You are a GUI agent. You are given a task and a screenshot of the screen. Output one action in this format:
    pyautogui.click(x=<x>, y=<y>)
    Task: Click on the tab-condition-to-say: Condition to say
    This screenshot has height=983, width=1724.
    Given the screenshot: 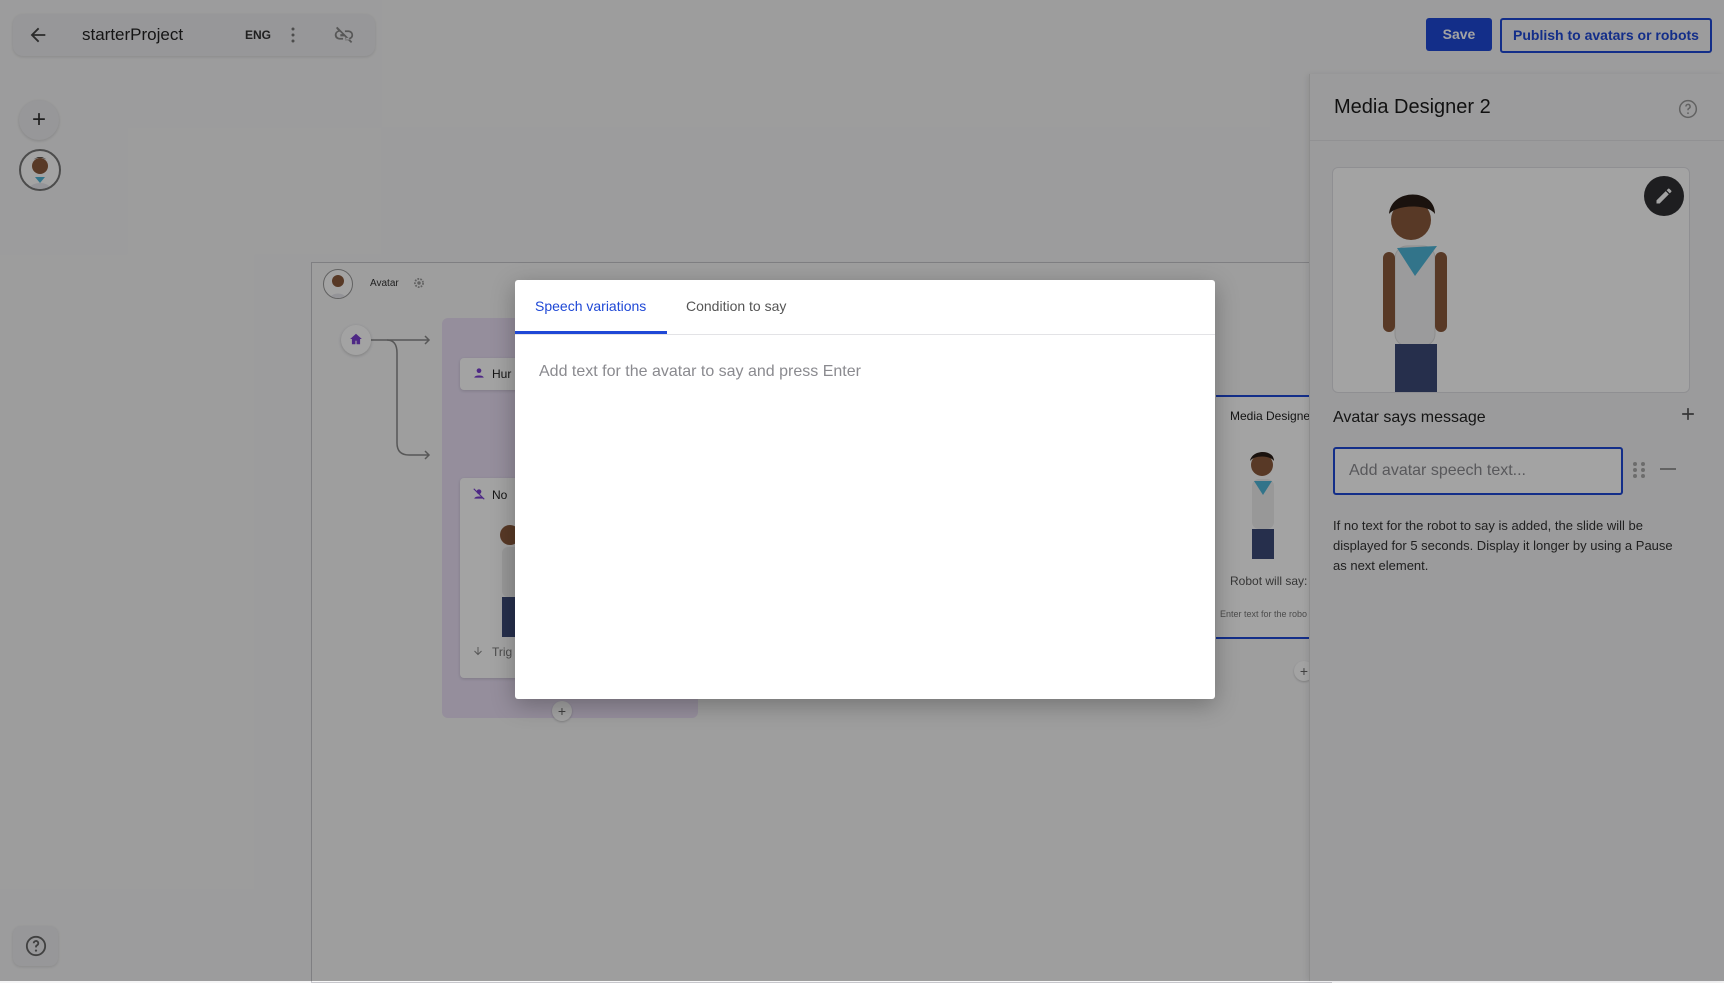 What is the action you would take?
    pyautogui.click(x=736, y=306)
    